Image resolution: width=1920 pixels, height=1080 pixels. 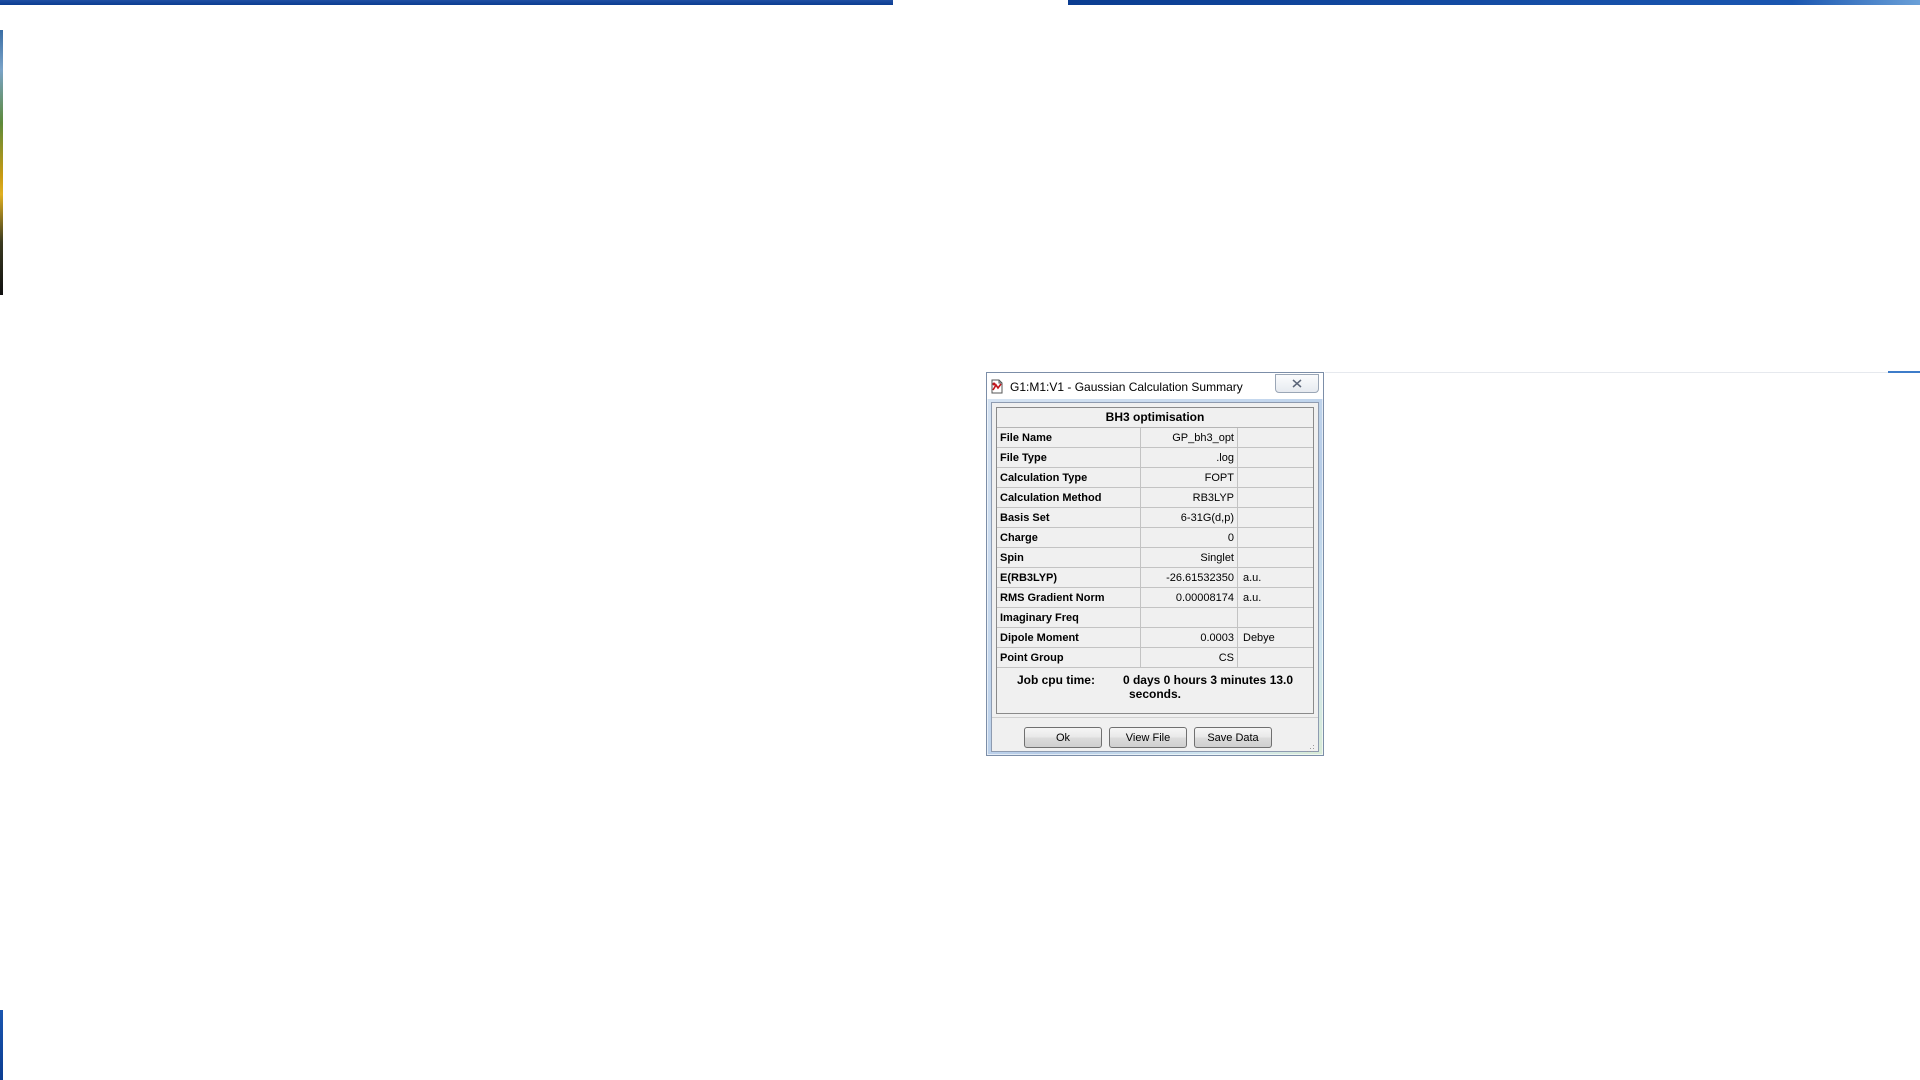 What do you see at coordinates (1063, 737) in the screenshot?
I see `ok-button: Ok` at bounding box center [1063, 737].